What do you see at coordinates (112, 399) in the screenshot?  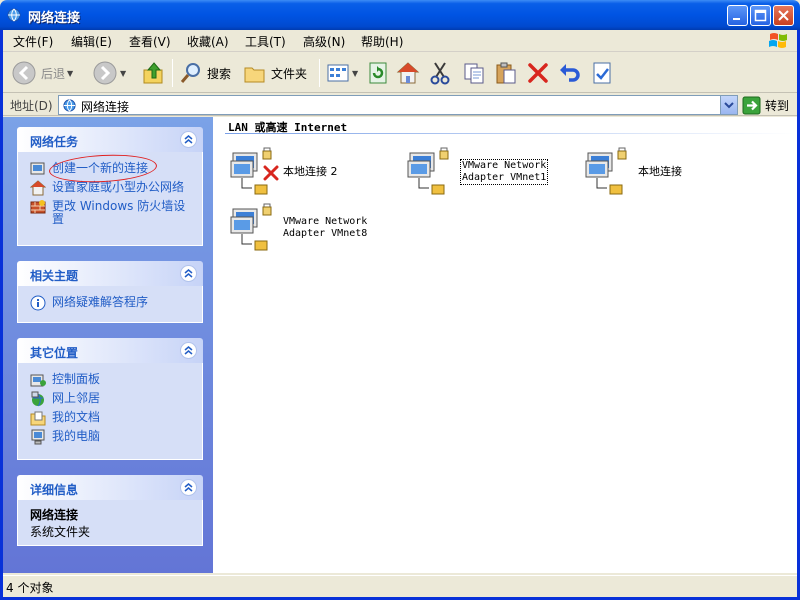 I see `my-network-places-link: 网上邻居` at bounding box center [112, 399].